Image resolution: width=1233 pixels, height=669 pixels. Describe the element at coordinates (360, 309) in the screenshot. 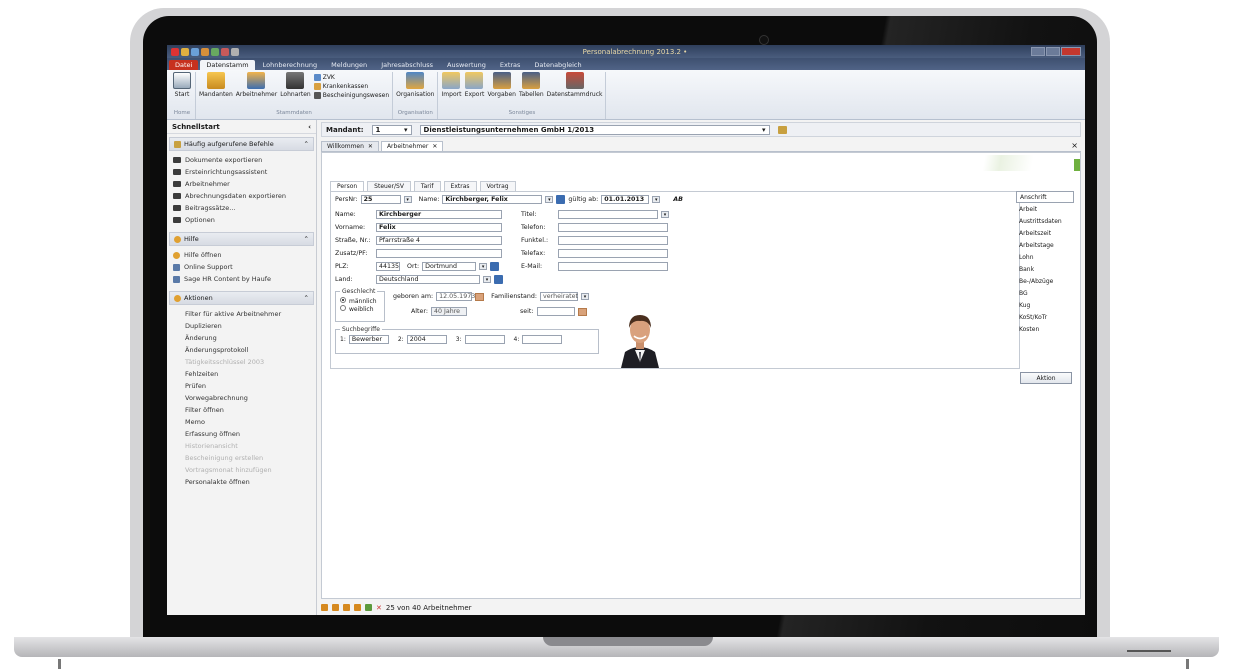

I see `radio-weiblich: weiblich` at that location.